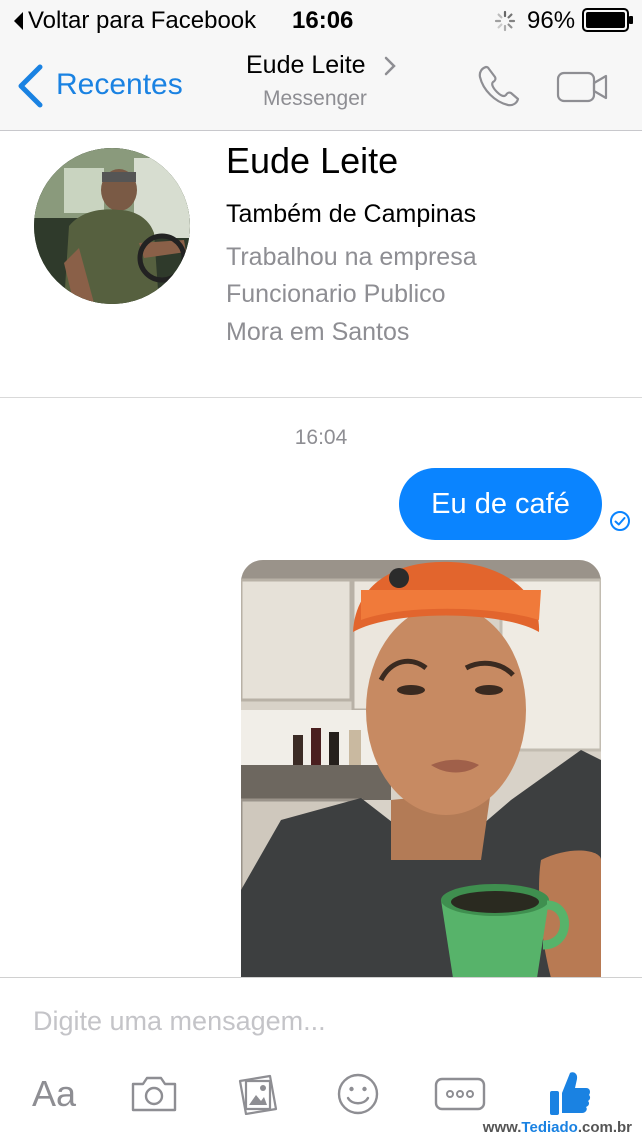 Image resolution: width=642 pixels, height=1141 pixels. What do you see at coordinates (336, 294) in the screenshot?
I see `contact-detail-job: Funcionario Publico` at bounding box center [336, 294].